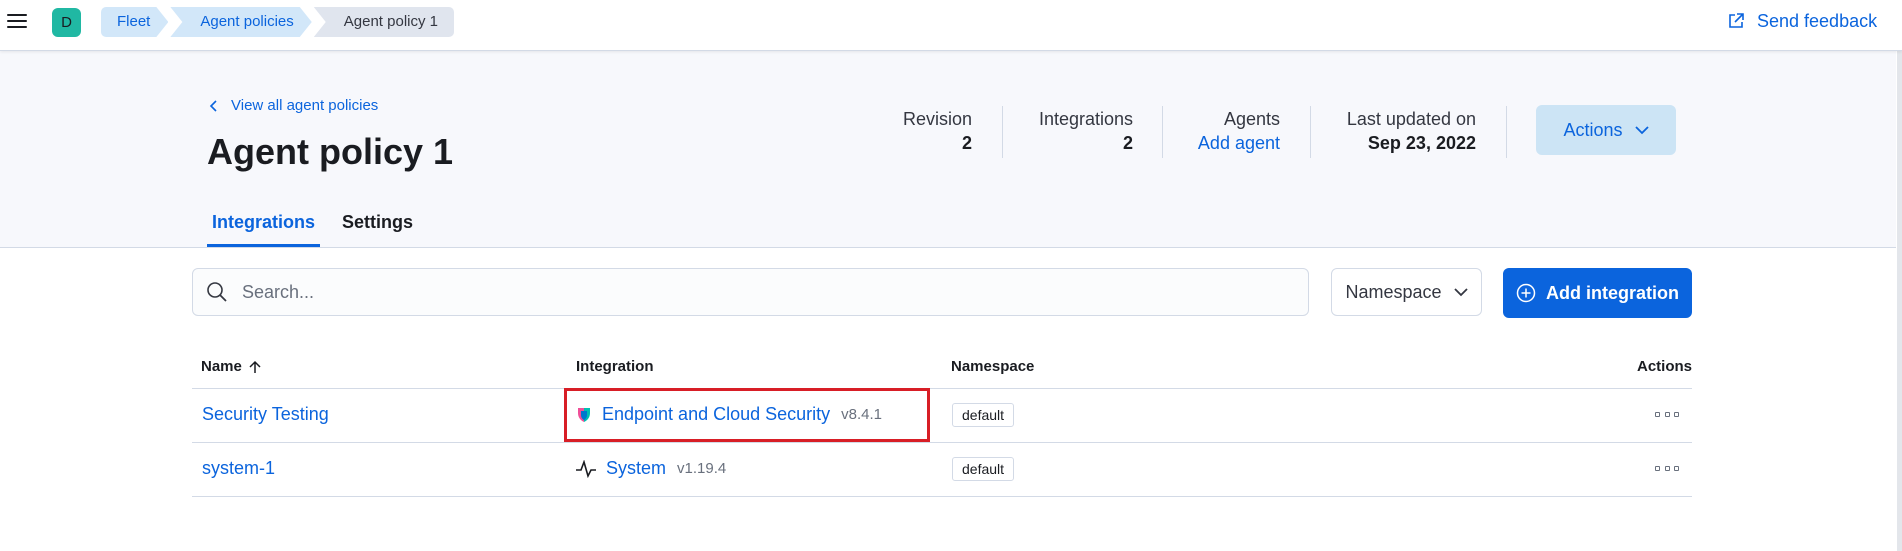  What do you see at coordinates (66, 22) in the screenshot?
I see `space-avatar: D` at bounding box center [66, 22].